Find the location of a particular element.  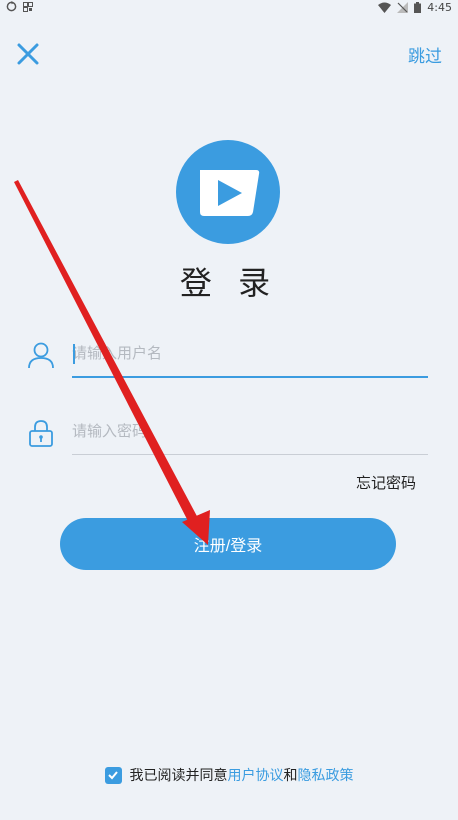

password-field-group is located at coordinates (228, 435).